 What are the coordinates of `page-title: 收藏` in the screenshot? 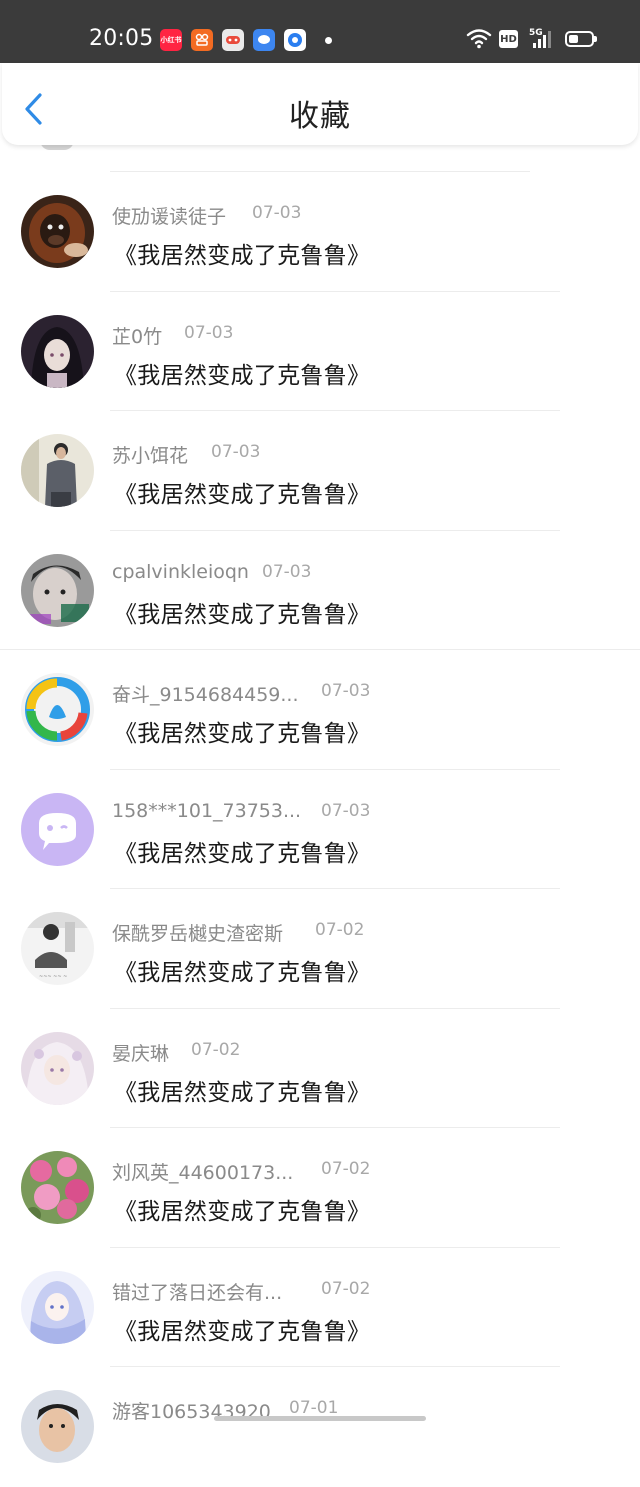 It's located at (320, 116).